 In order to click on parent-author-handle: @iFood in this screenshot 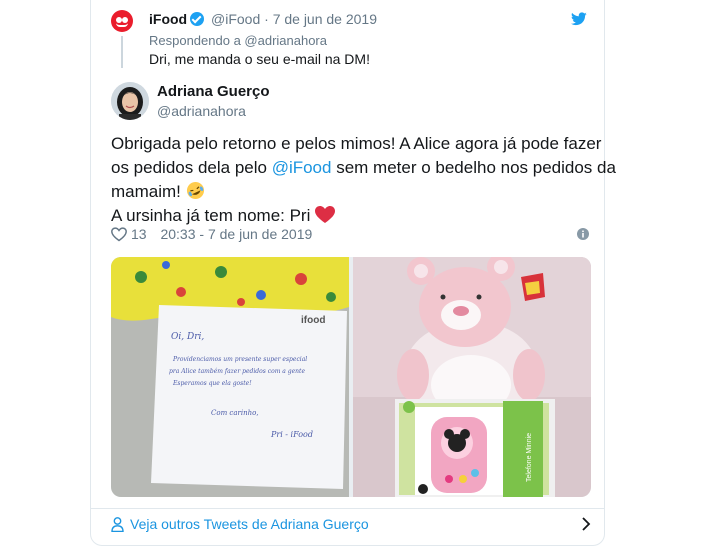, I will do `click(235, 19)`.